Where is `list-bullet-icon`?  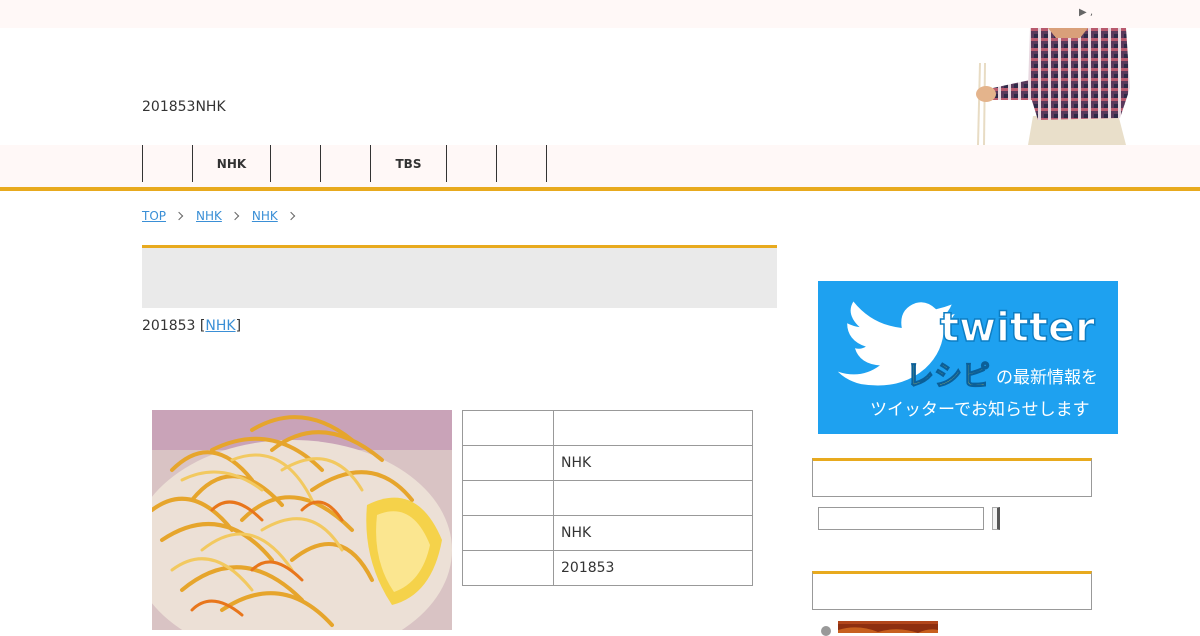
list-bullet-icon is located at coordinates (826, 631).